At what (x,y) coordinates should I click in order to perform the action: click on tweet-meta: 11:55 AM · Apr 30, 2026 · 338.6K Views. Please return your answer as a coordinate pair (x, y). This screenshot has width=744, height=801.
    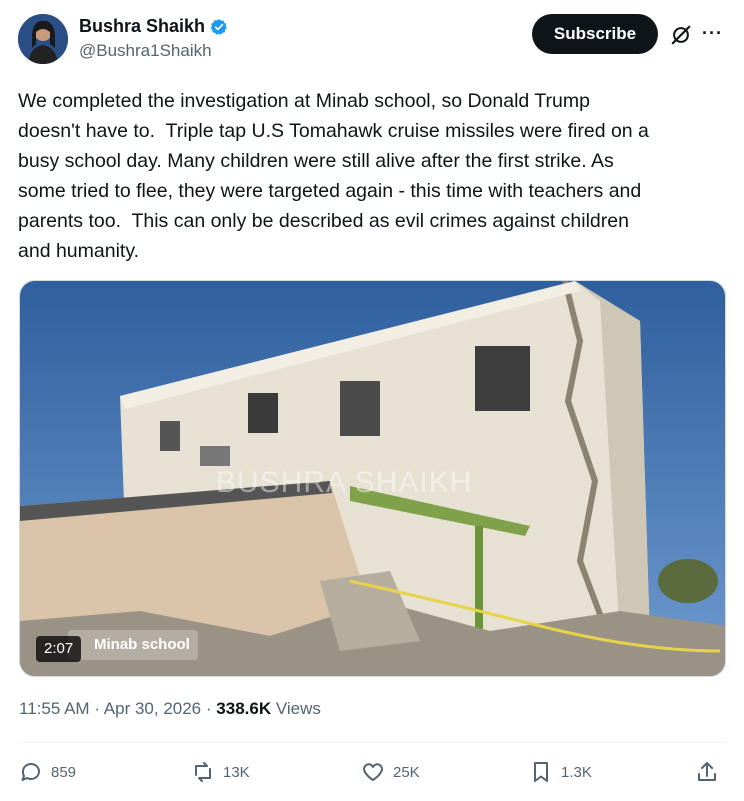
    Looking at the image, I should click on (170, 709).